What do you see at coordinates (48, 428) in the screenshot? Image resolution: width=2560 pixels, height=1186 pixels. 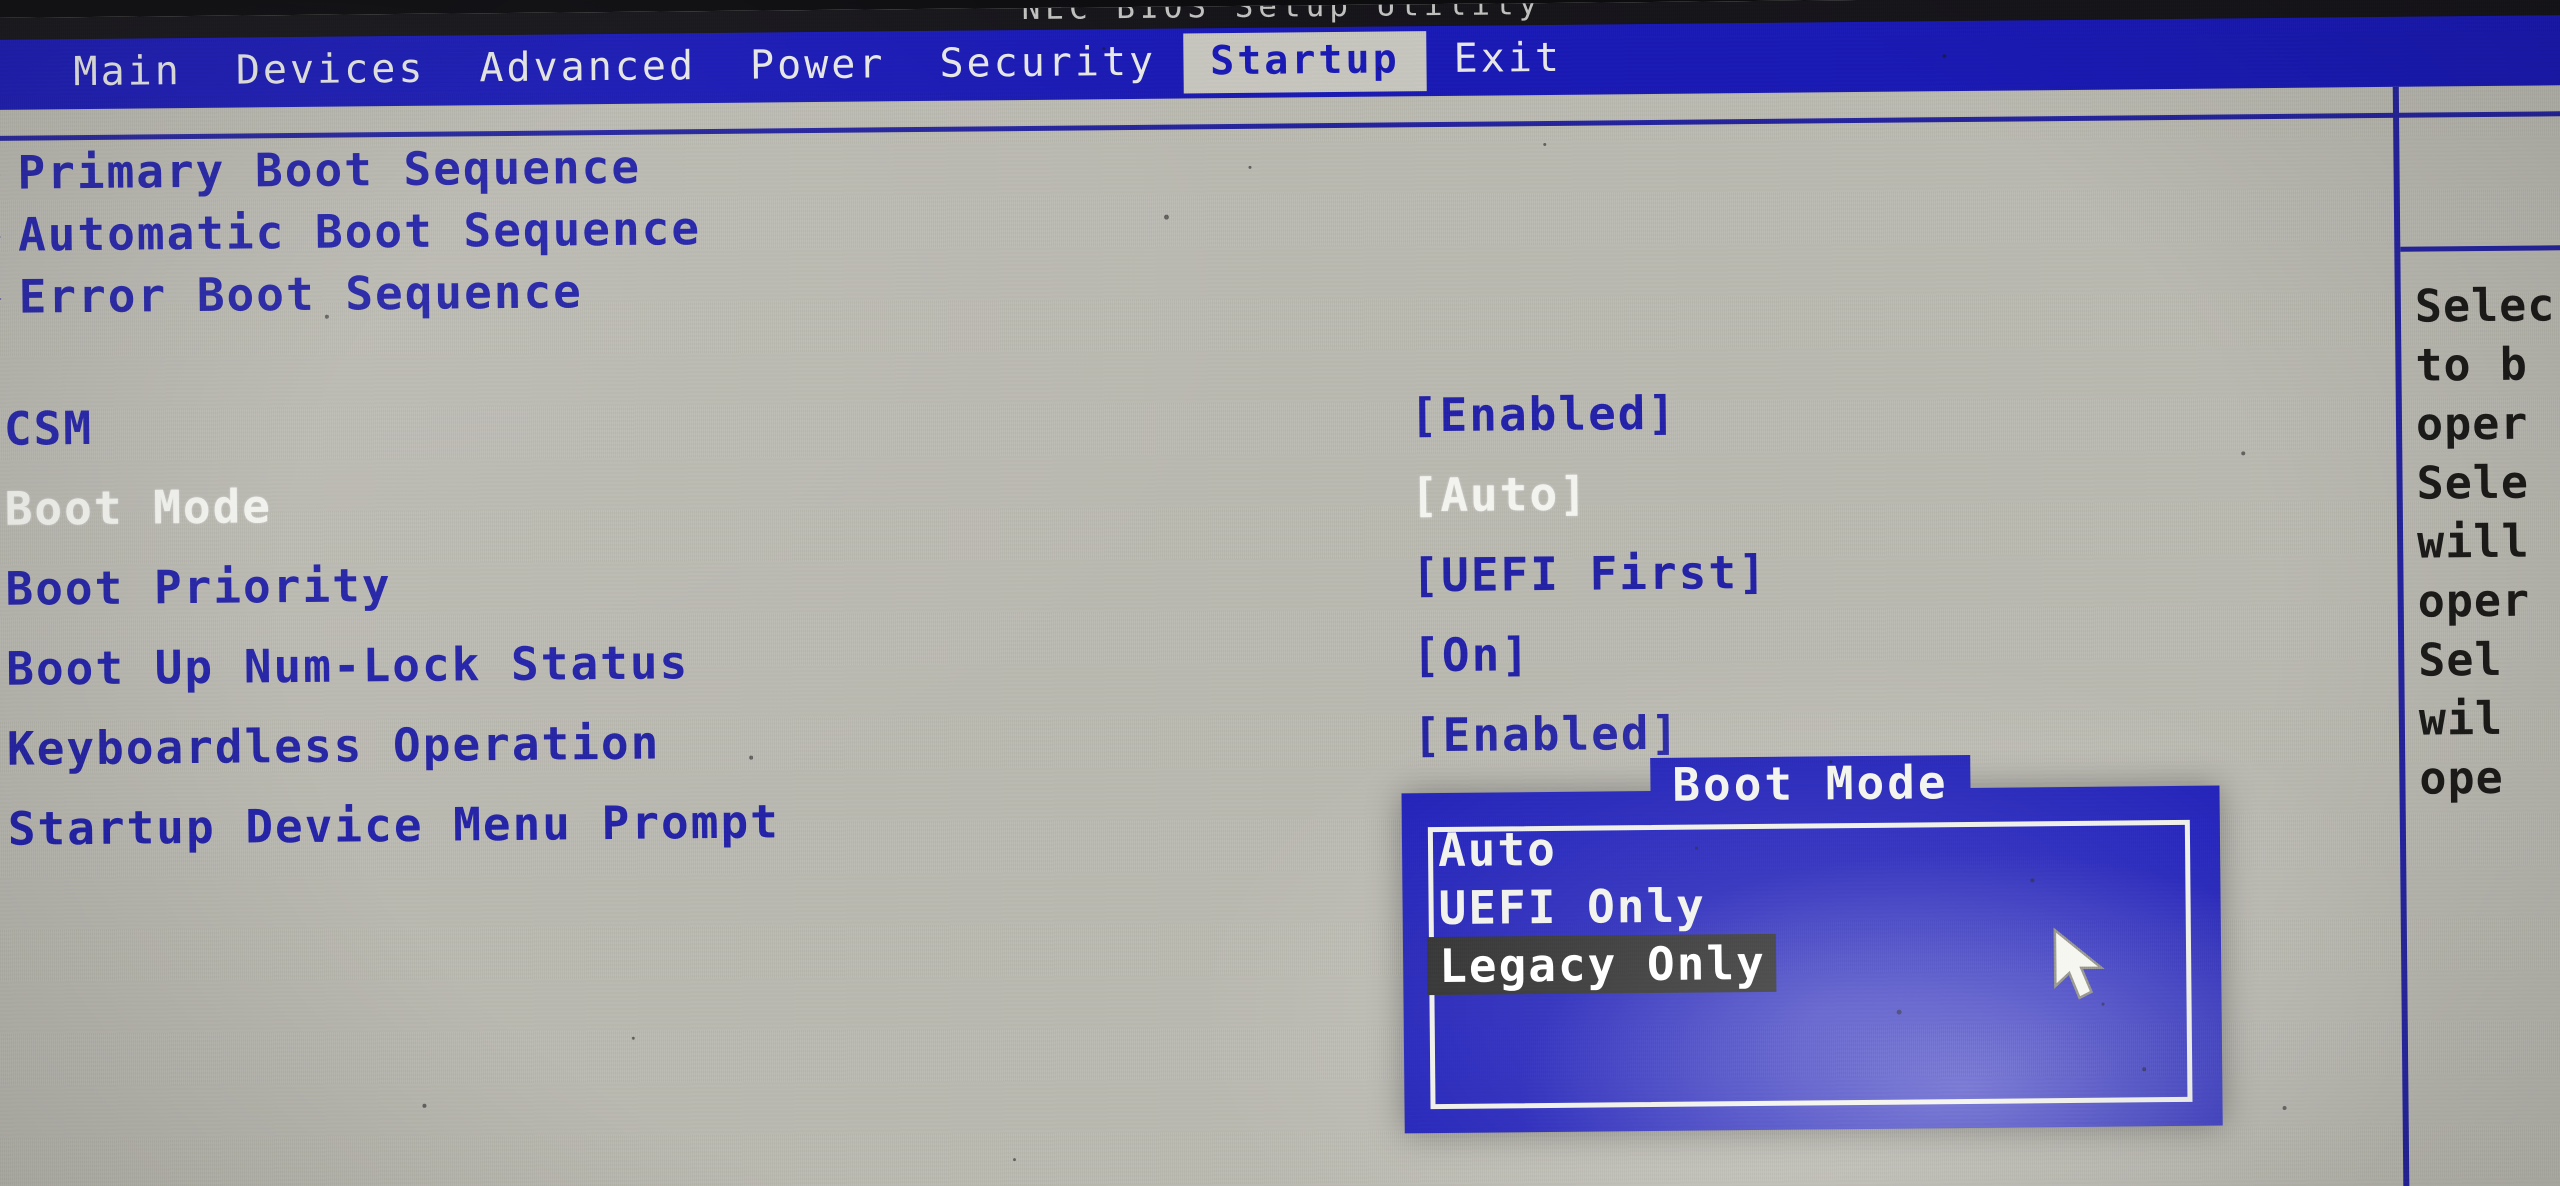 I see `setting-label: CSM` at bounding box center [48, 428].